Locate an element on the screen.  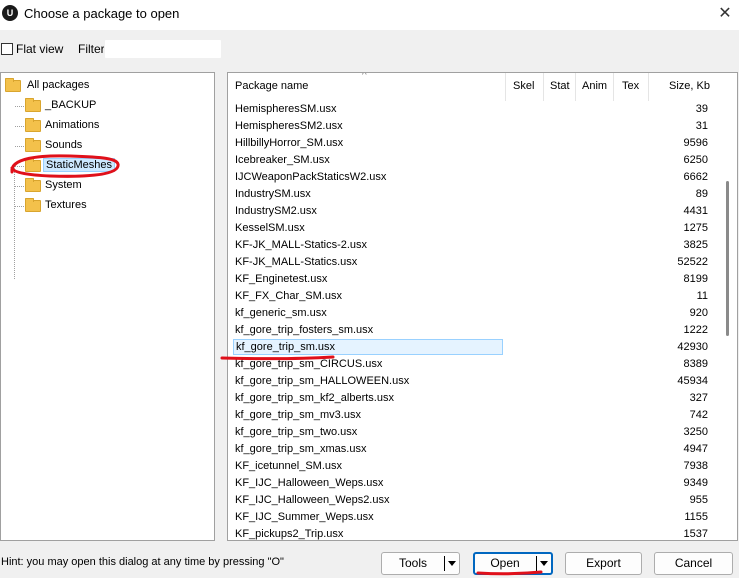
package-size-cell: 1222 is located at coordinates (695, 330).